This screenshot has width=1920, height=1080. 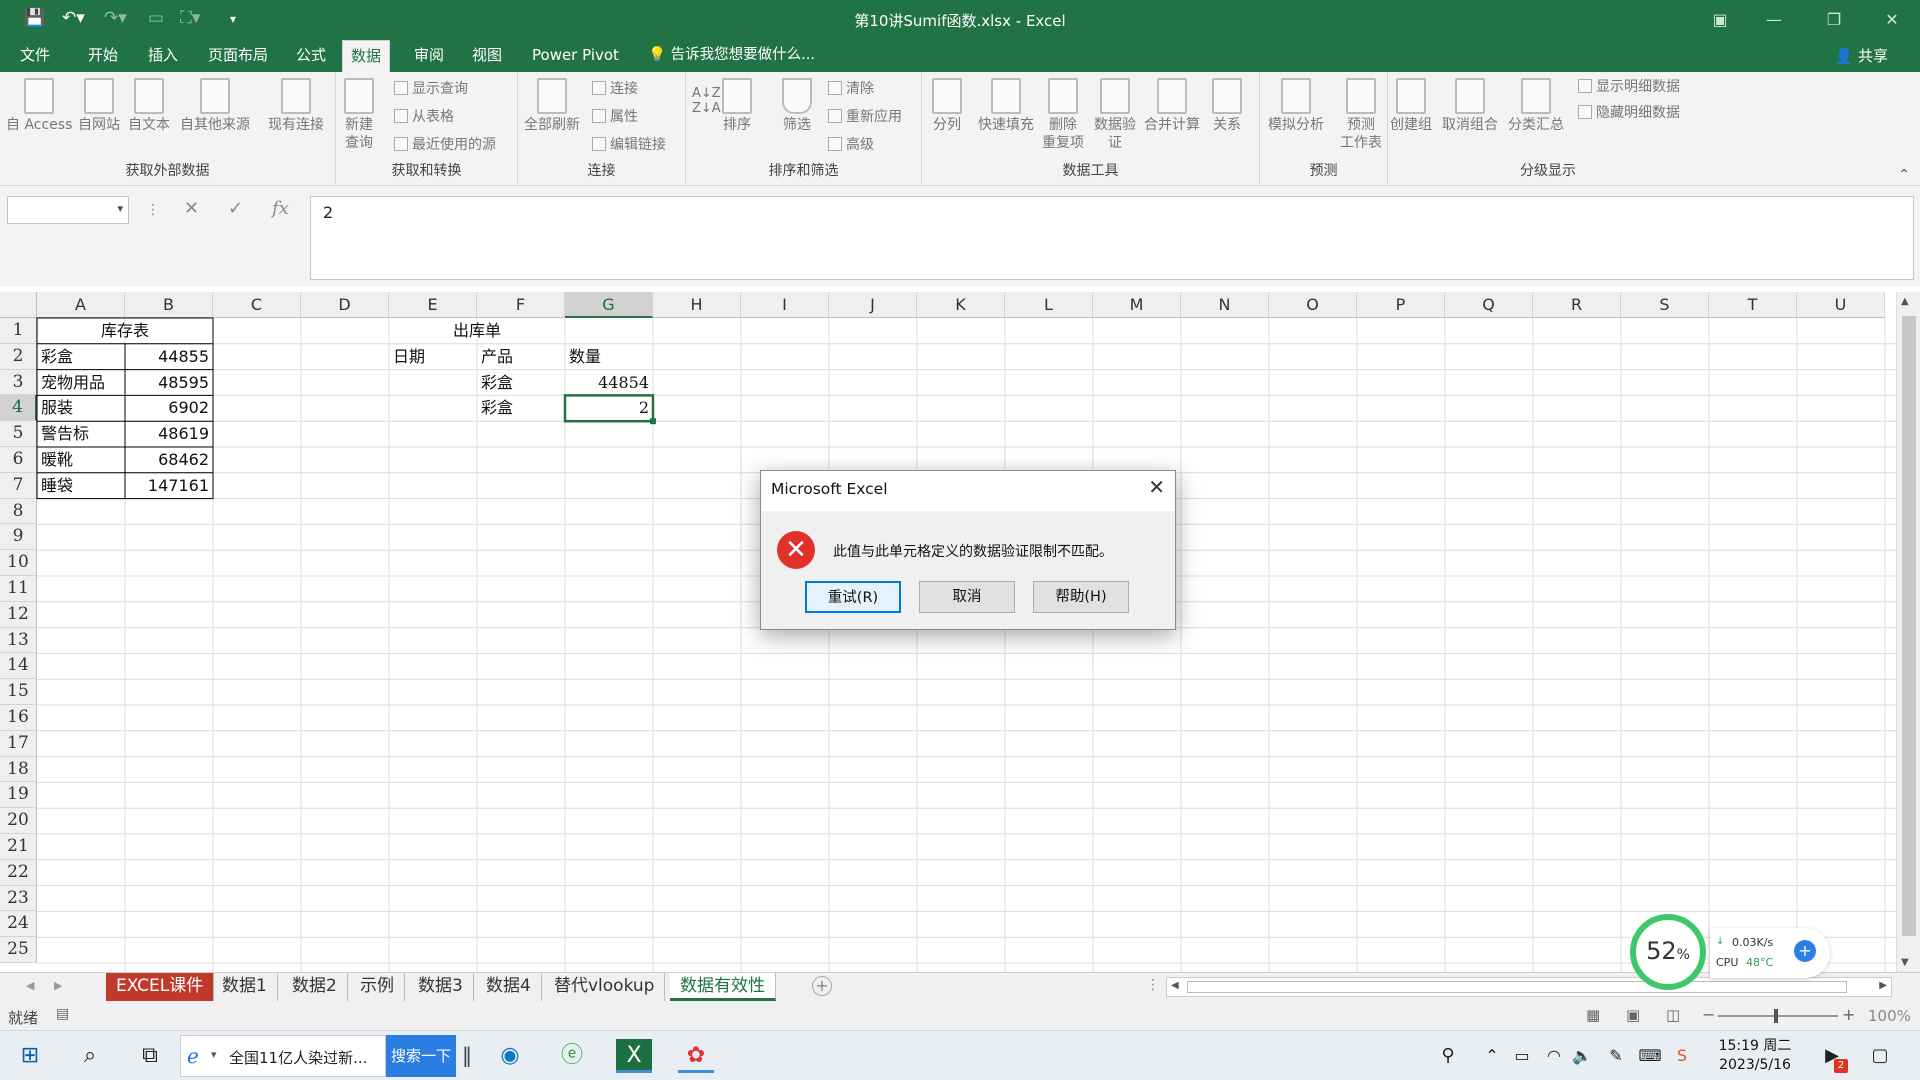 What do you see at coordinates (68, 210) in the screenshot?
I see `name-box: ▾` at bounding box center [68, 210].